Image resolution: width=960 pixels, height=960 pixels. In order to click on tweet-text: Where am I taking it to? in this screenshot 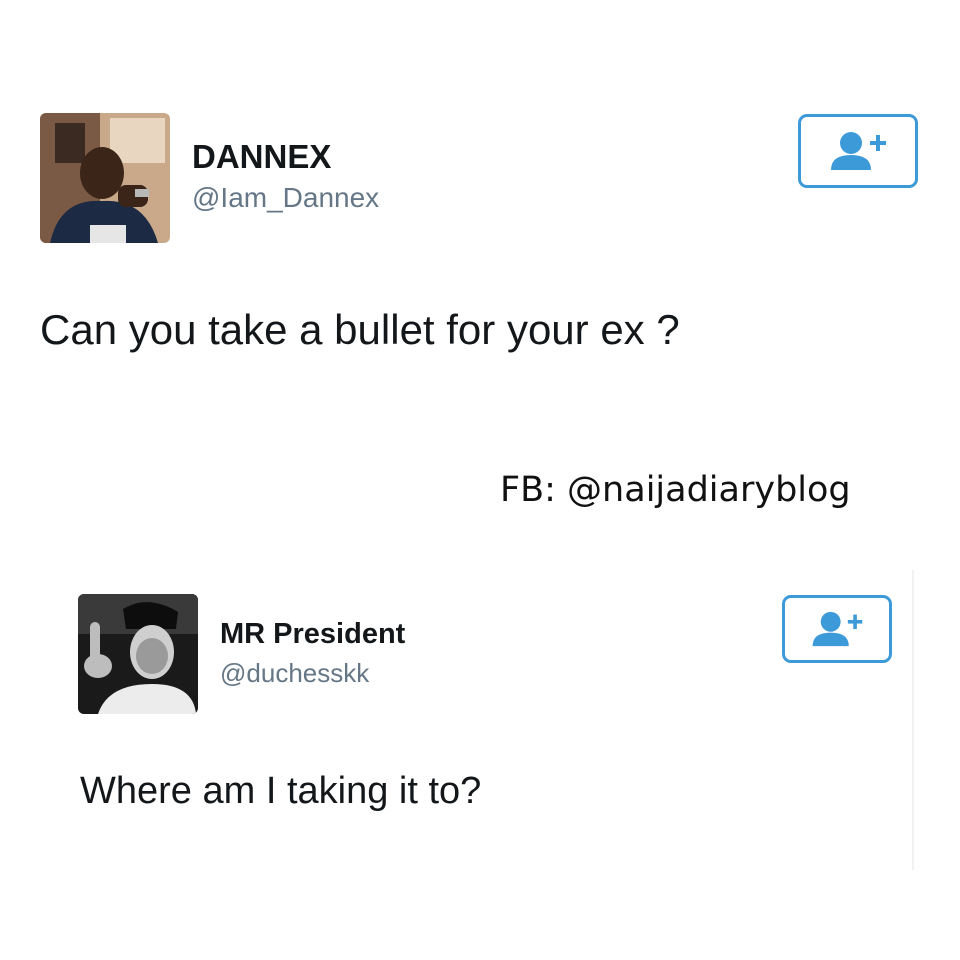, I will do `click(281, 791)`.